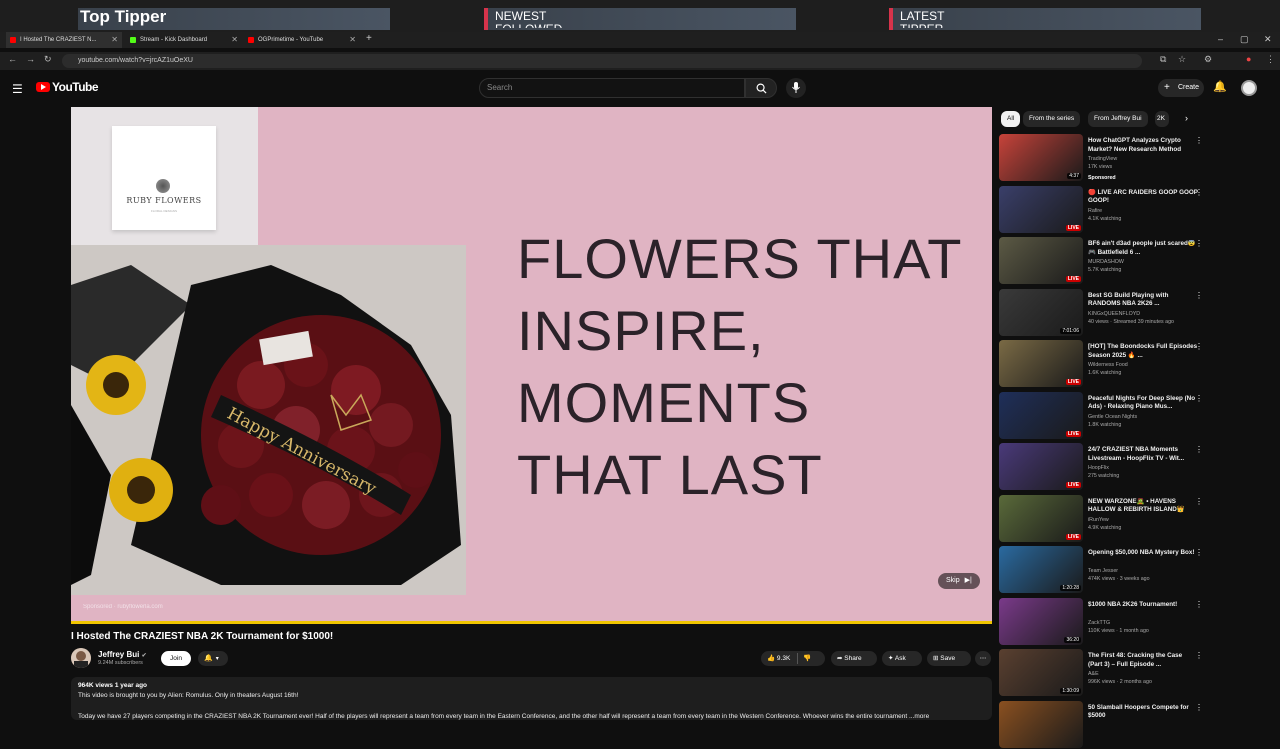 This screenshot has width=1280, height=749. I want to click on bookmark-star-icon: ☆, so click(1182, 59).